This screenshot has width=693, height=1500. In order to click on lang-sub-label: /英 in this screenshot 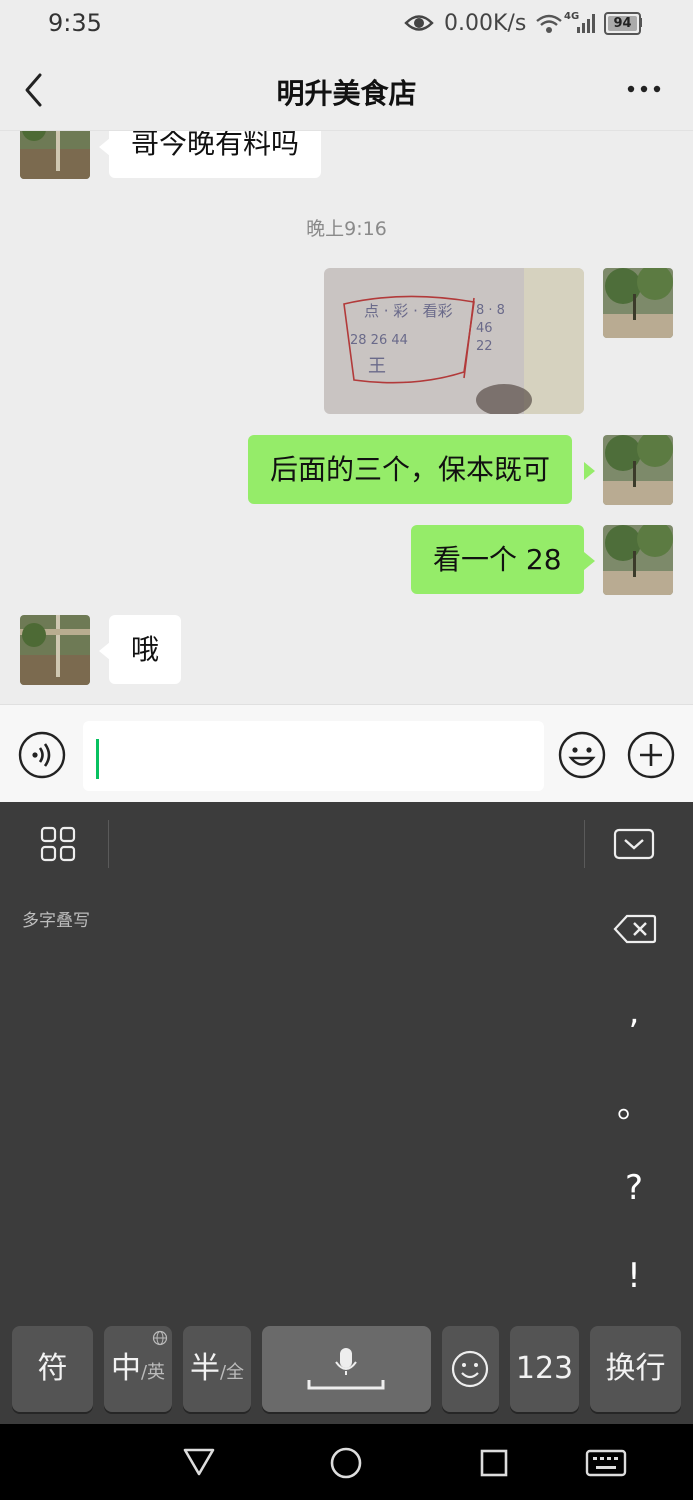, I will do `click(153, 1372)`.